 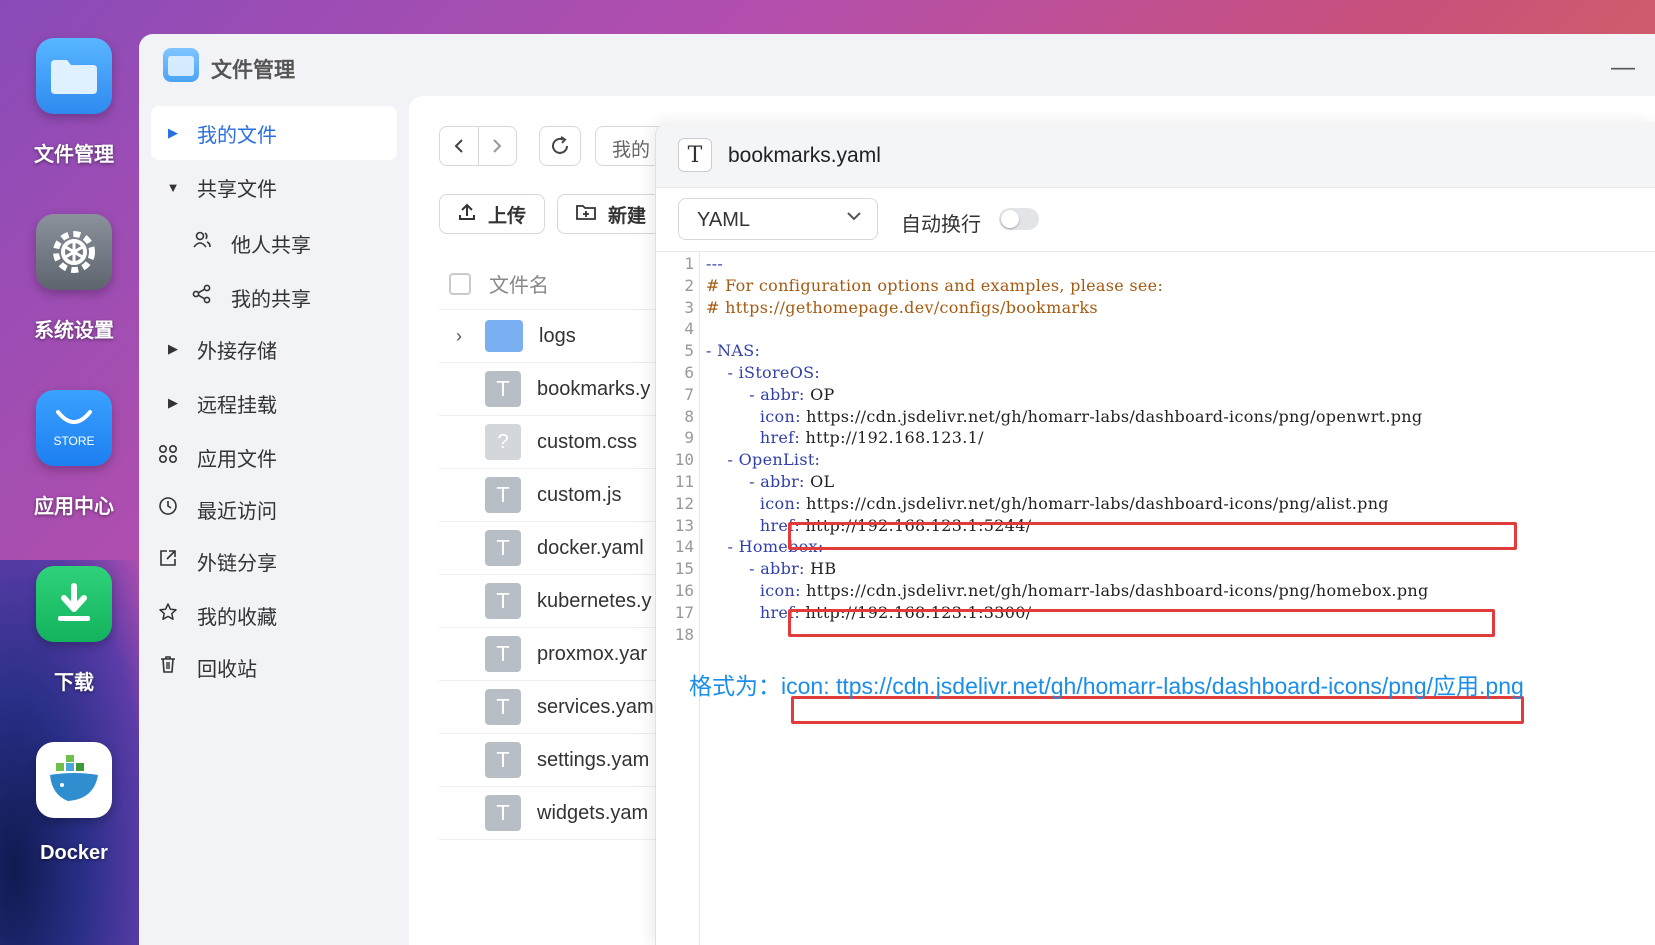 I want to click on forward-button, so click(x=497, y=146).